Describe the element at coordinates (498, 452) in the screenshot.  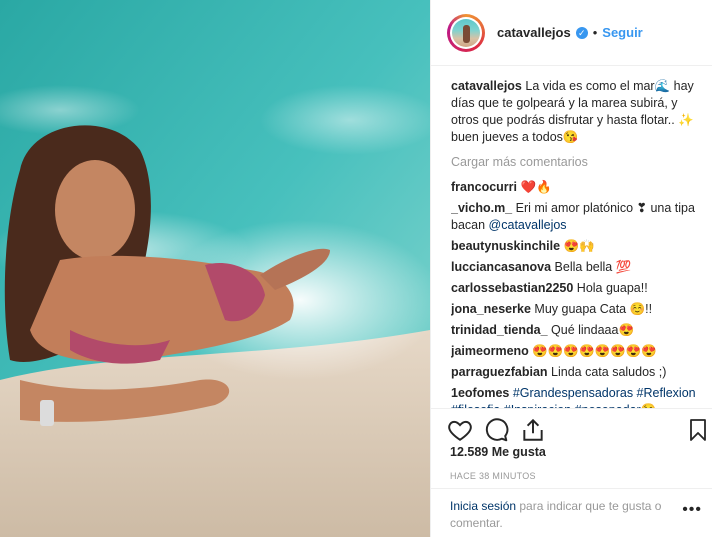
I see `likes-count: 12.589 Me gusta` at that location.